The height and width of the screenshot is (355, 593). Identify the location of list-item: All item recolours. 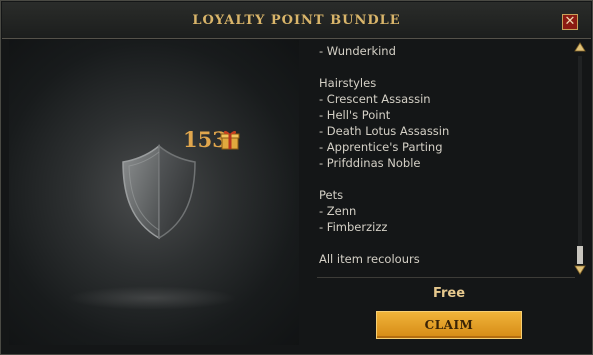
(369, 259).